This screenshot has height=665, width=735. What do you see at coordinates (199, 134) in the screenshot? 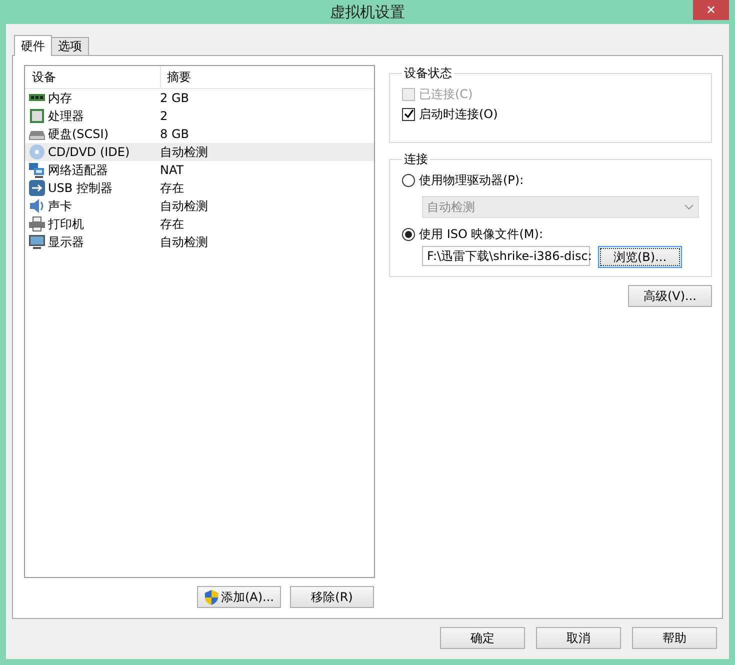
I see `device-row: 硬盘(SCSI) 8 GB` at bounding box center [199, 134].